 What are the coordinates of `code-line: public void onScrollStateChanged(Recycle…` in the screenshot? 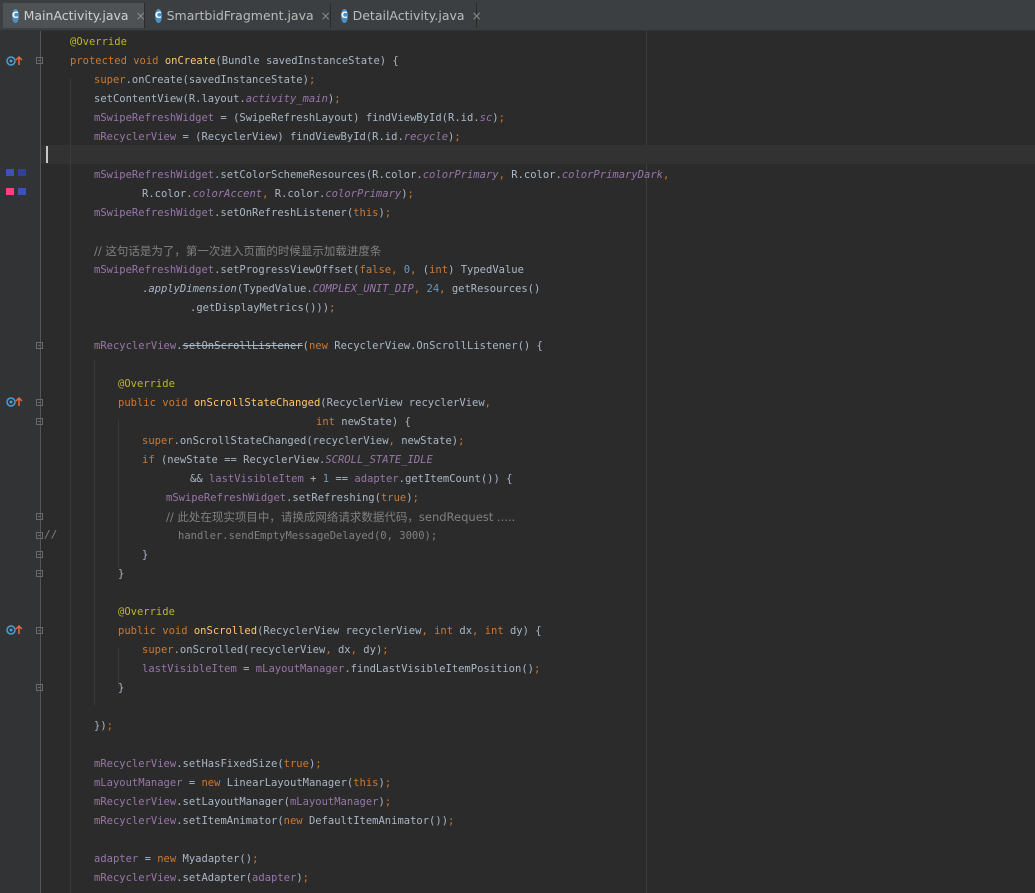 It's located at (304, 403).